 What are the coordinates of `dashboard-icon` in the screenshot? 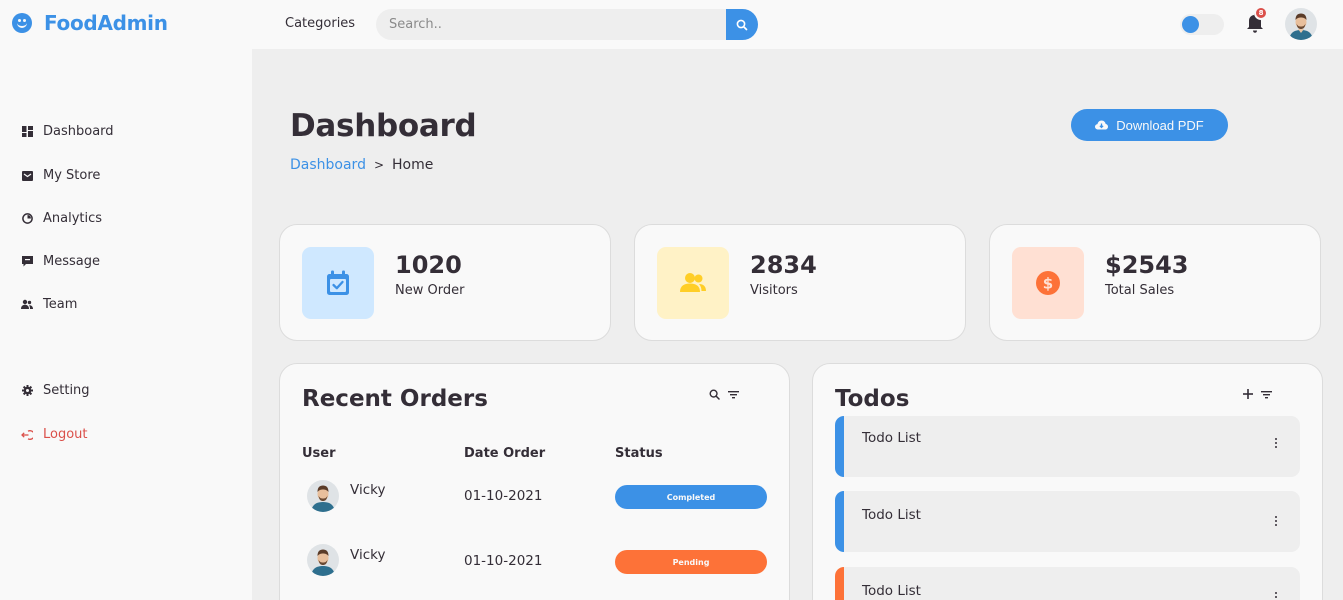 It's located at (27, 132).